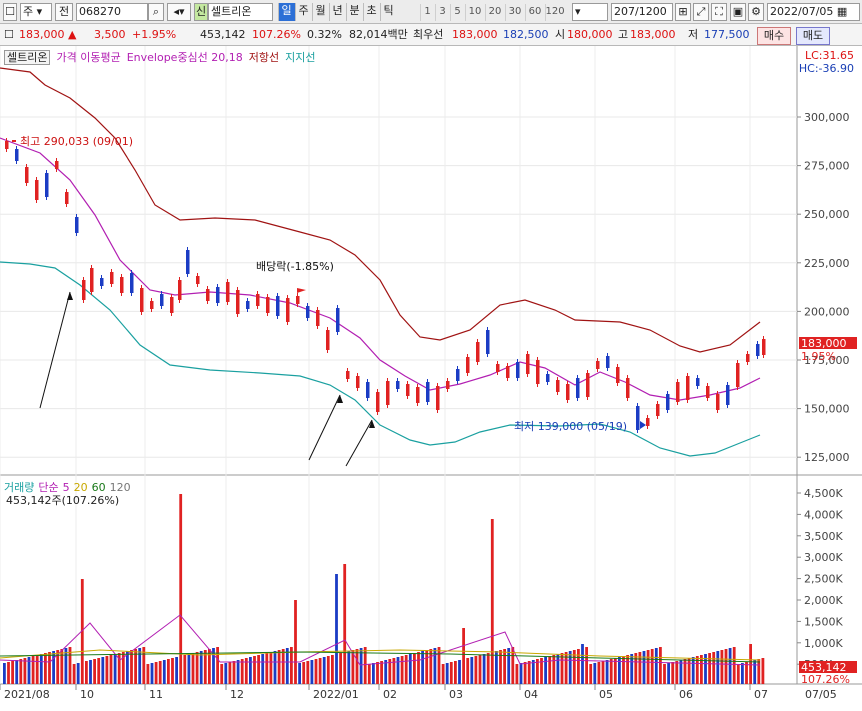  Describe the element at coordinates (36, 12) in the screenshot. I see `market-select: 주 ▾` at that location.